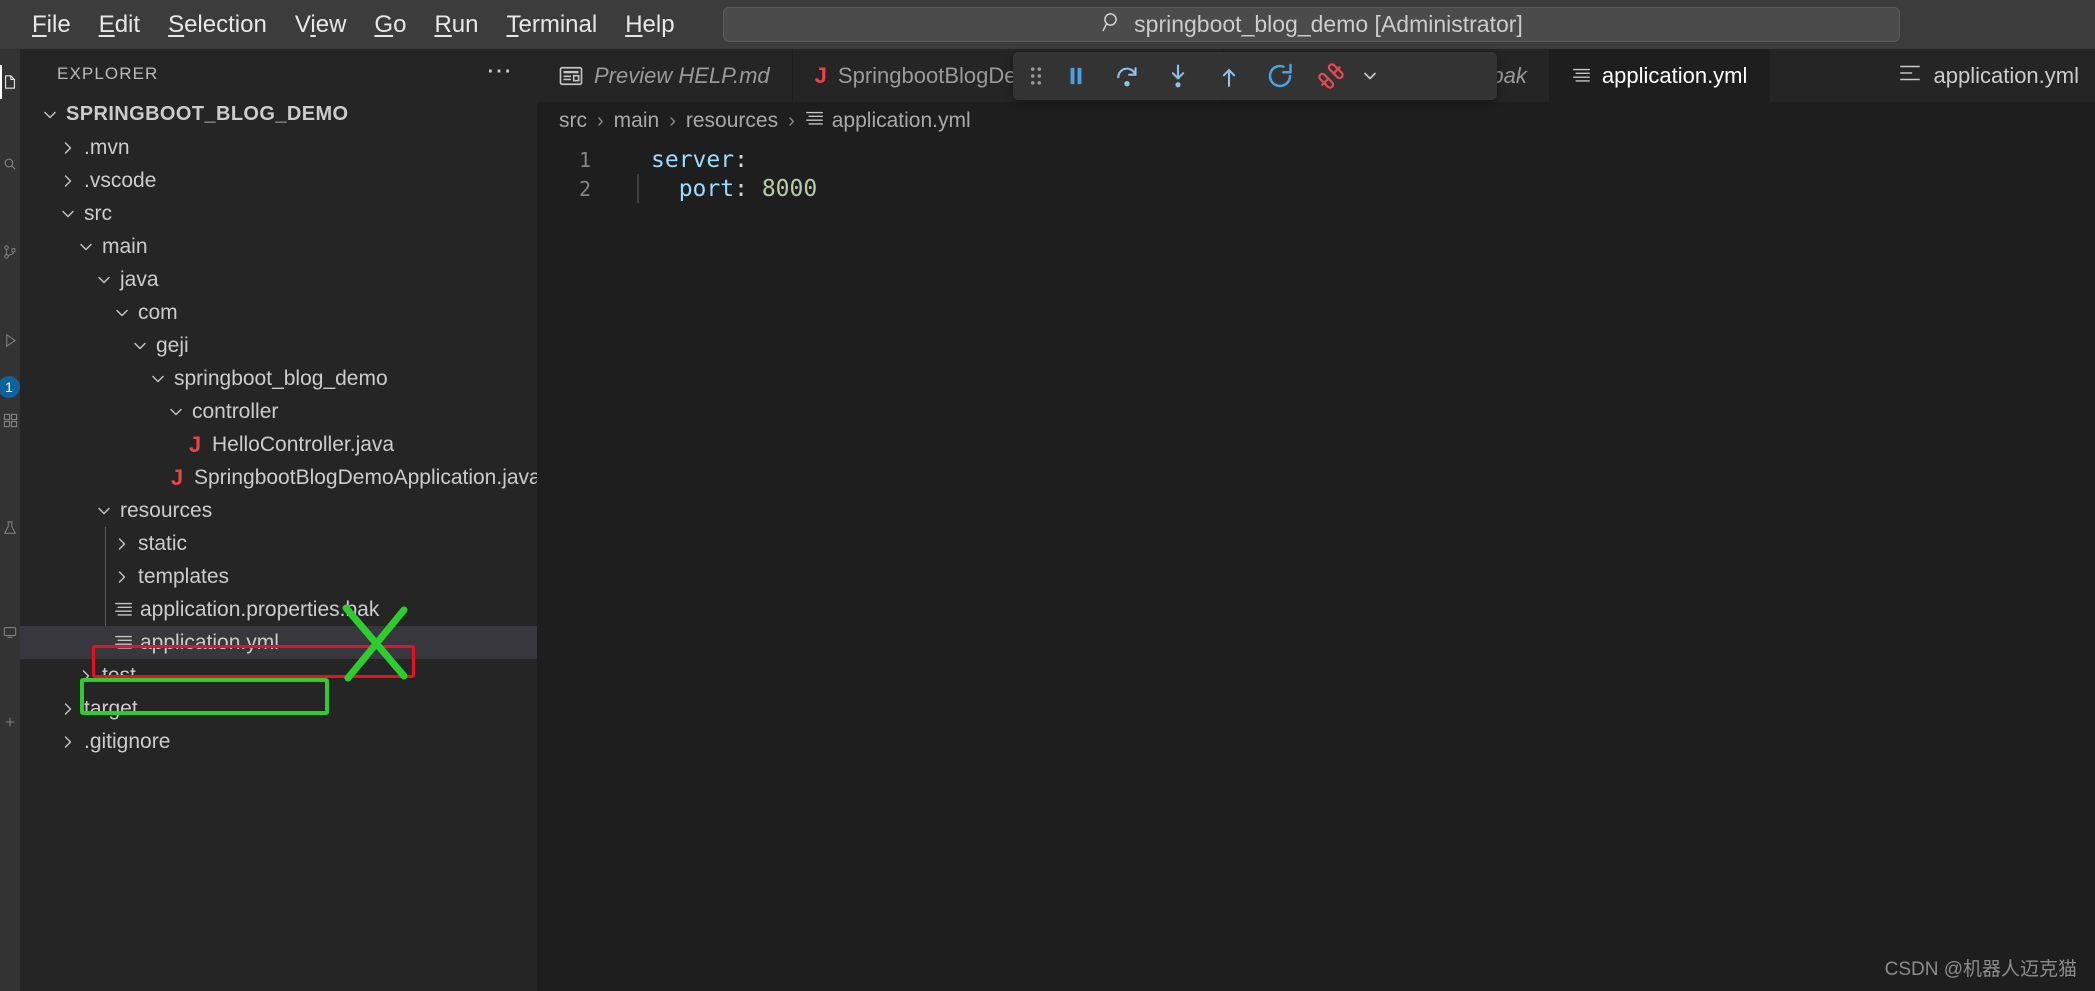 This screenshot has height=991, width=2095. I want to click on activity-remote, so click(10, 632).